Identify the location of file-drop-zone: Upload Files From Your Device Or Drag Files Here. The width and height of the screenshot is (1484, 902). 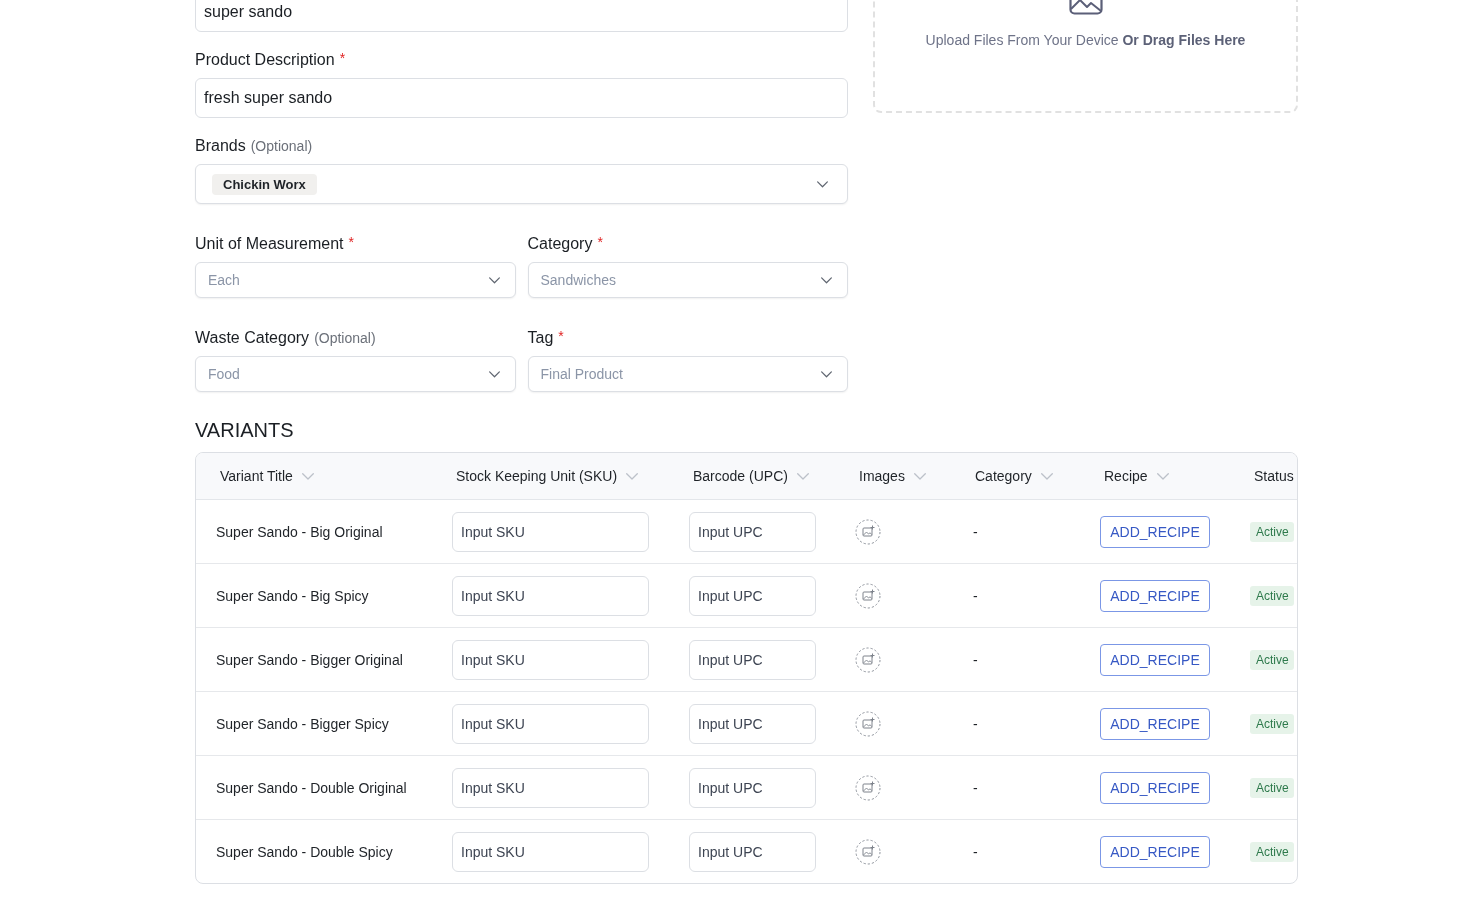
(1085, 56).